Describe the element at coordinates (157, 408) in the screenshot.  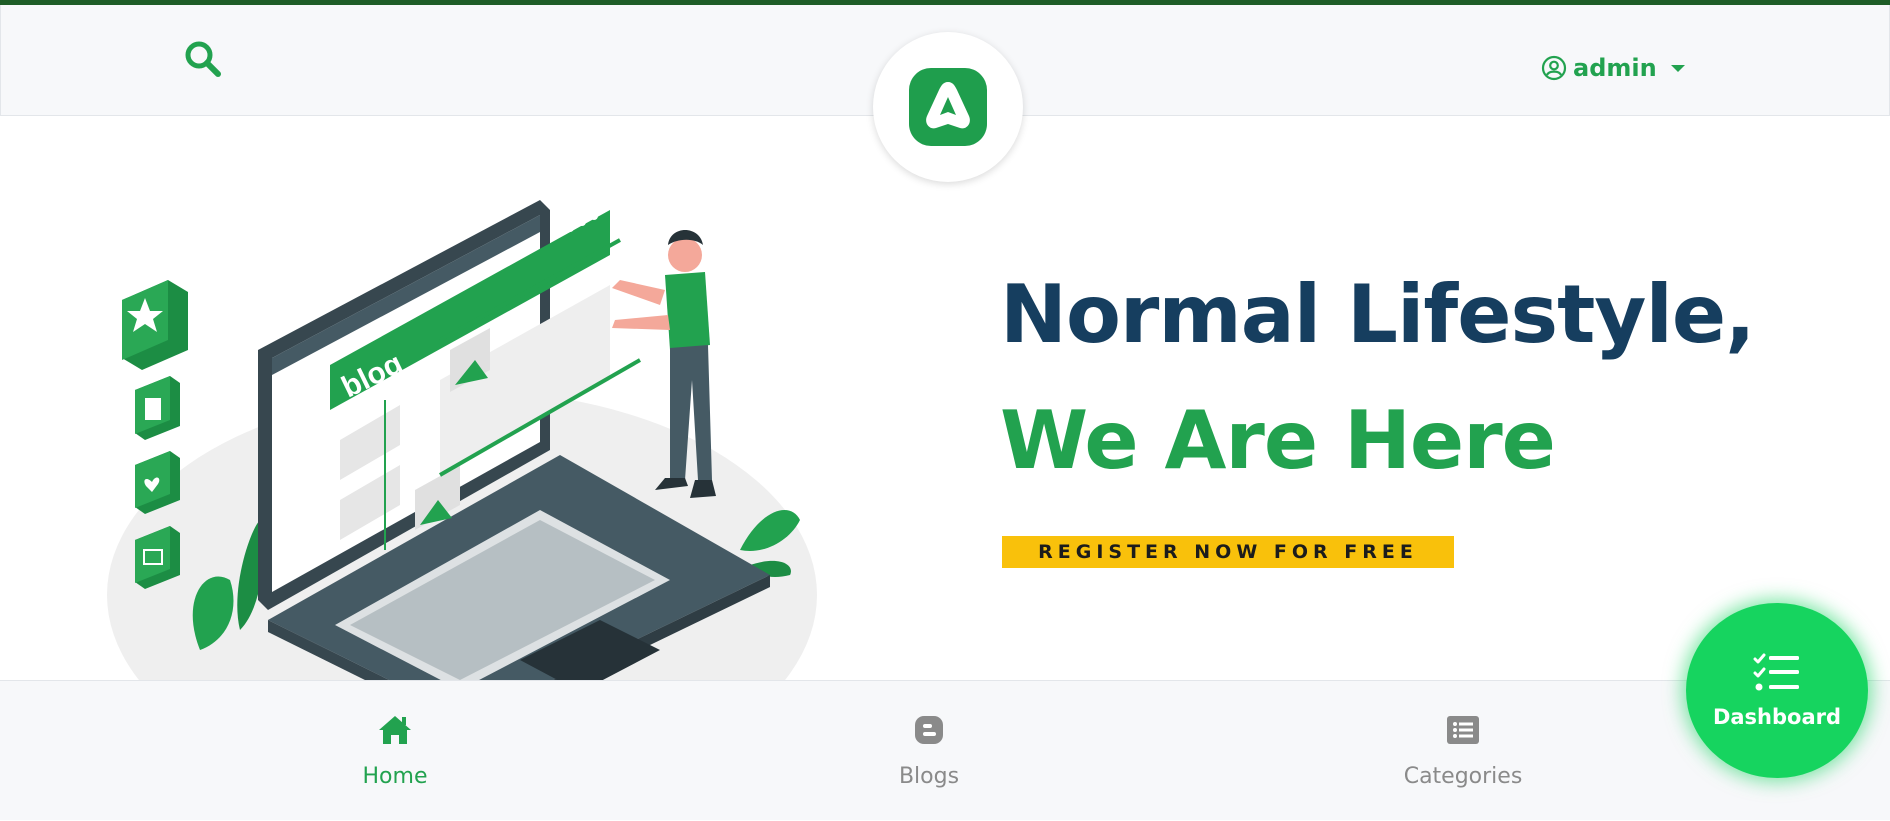
I see `thumbs-up-icon` at that location.